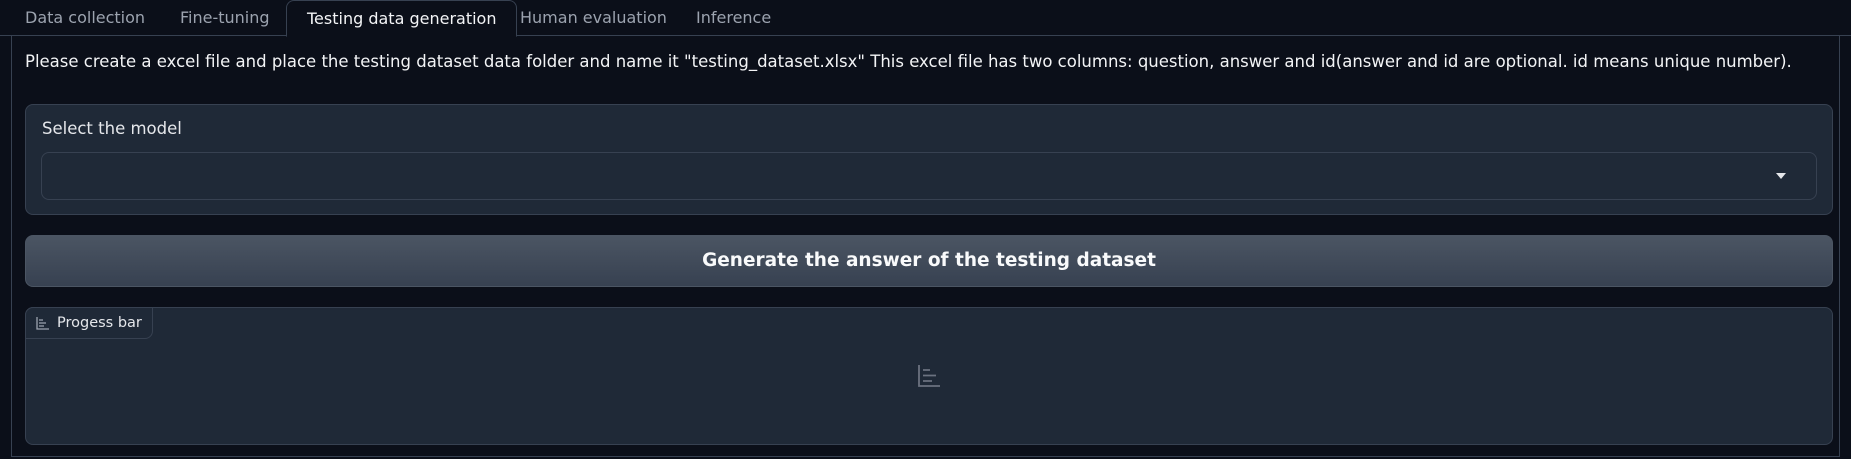 The height and width of the screenshot is (459, 1851). What do you see at coordinates (733, 18) in the screenshot?
I see `tab-inference: Inference` at bounding box center [733, 18].